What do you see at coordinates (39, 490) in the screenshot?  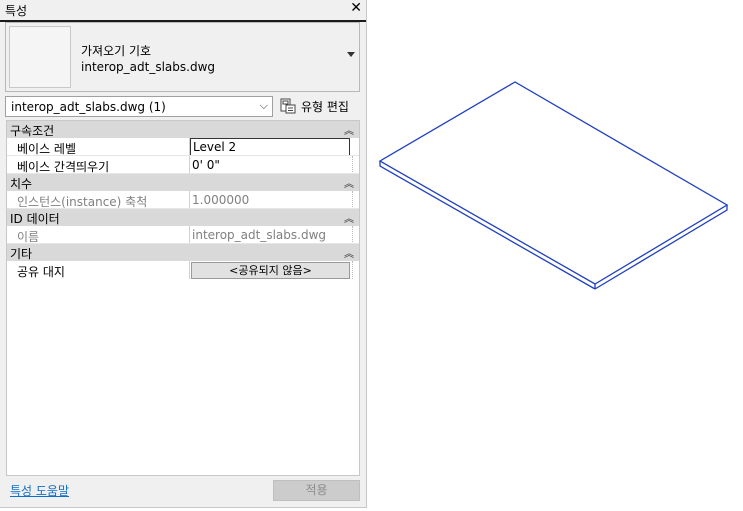 I see `properties-help-link: 특성 도움말` at bounding box center [39, 490].